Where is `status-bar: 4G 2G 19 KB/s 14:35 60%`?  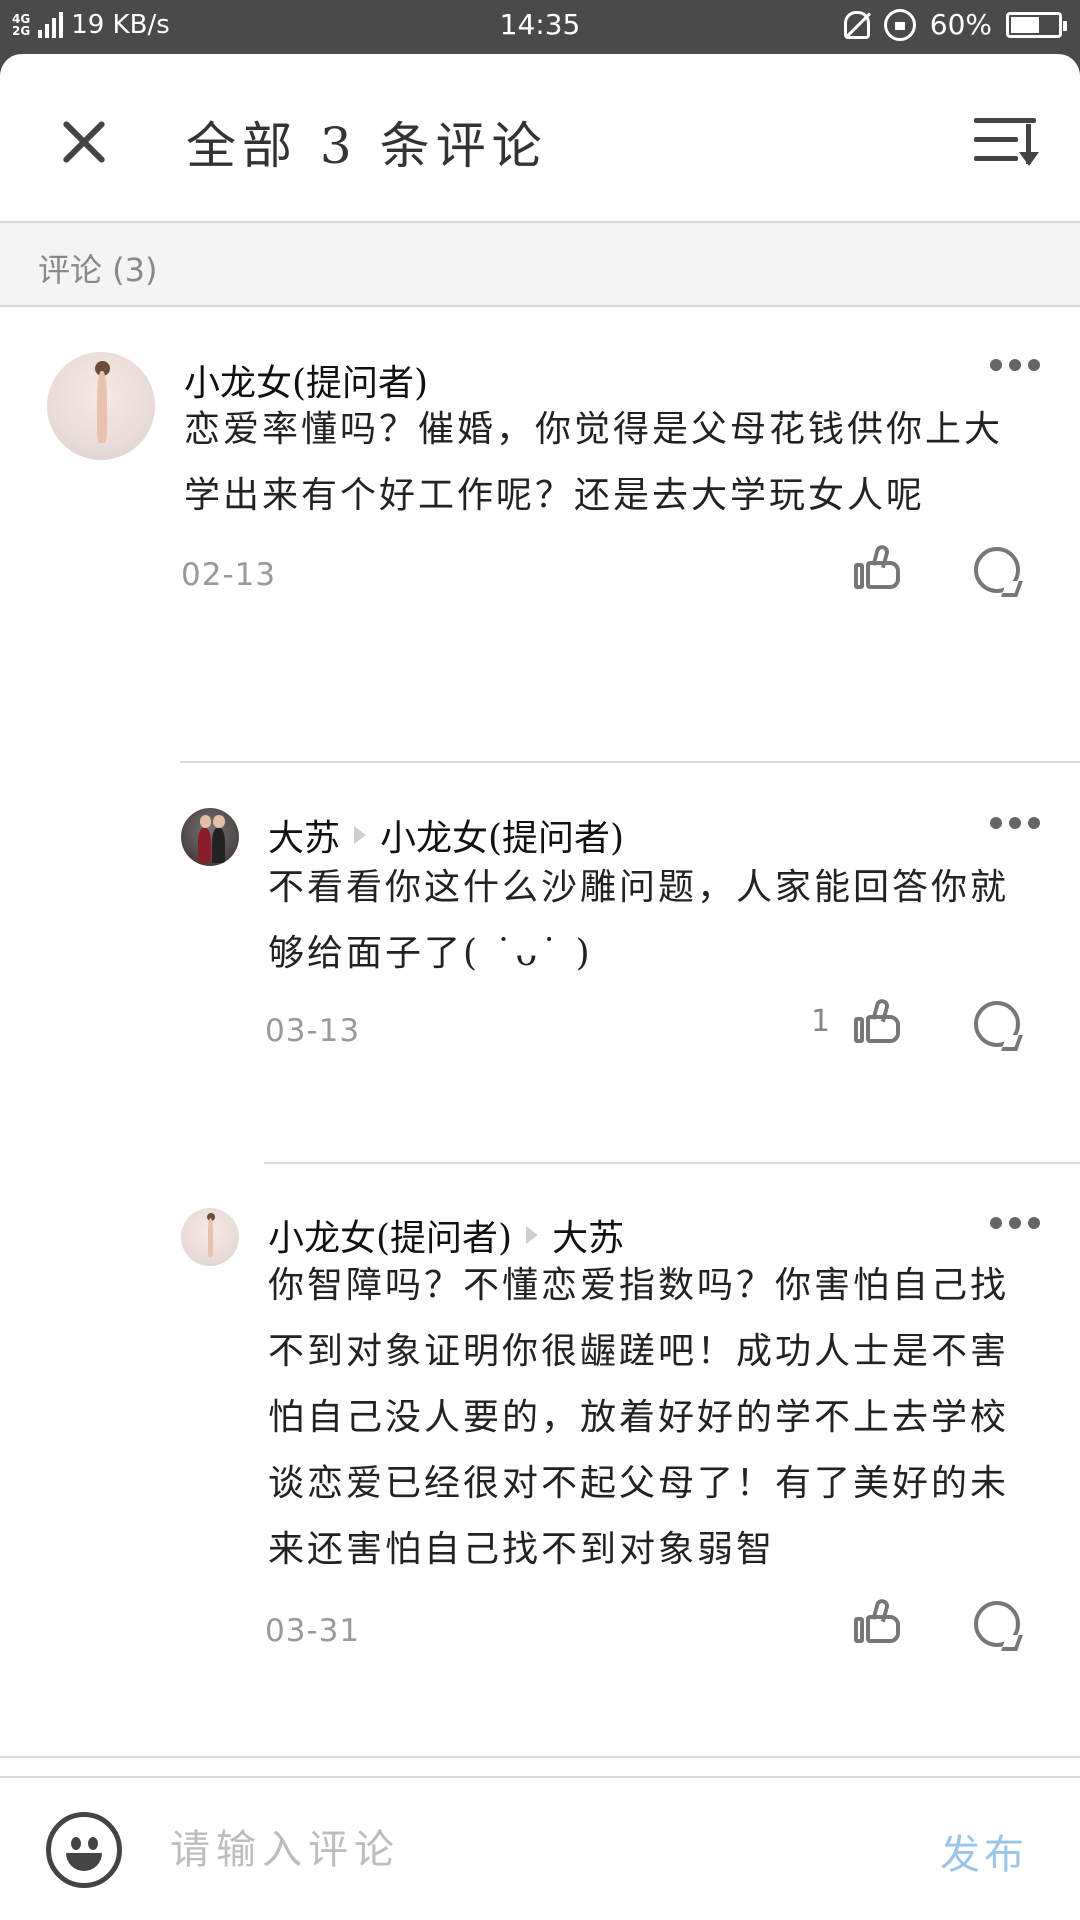
status-bar: 4G 2G 19 KB/s 14:35 60% is located at coordinates (540, 27).